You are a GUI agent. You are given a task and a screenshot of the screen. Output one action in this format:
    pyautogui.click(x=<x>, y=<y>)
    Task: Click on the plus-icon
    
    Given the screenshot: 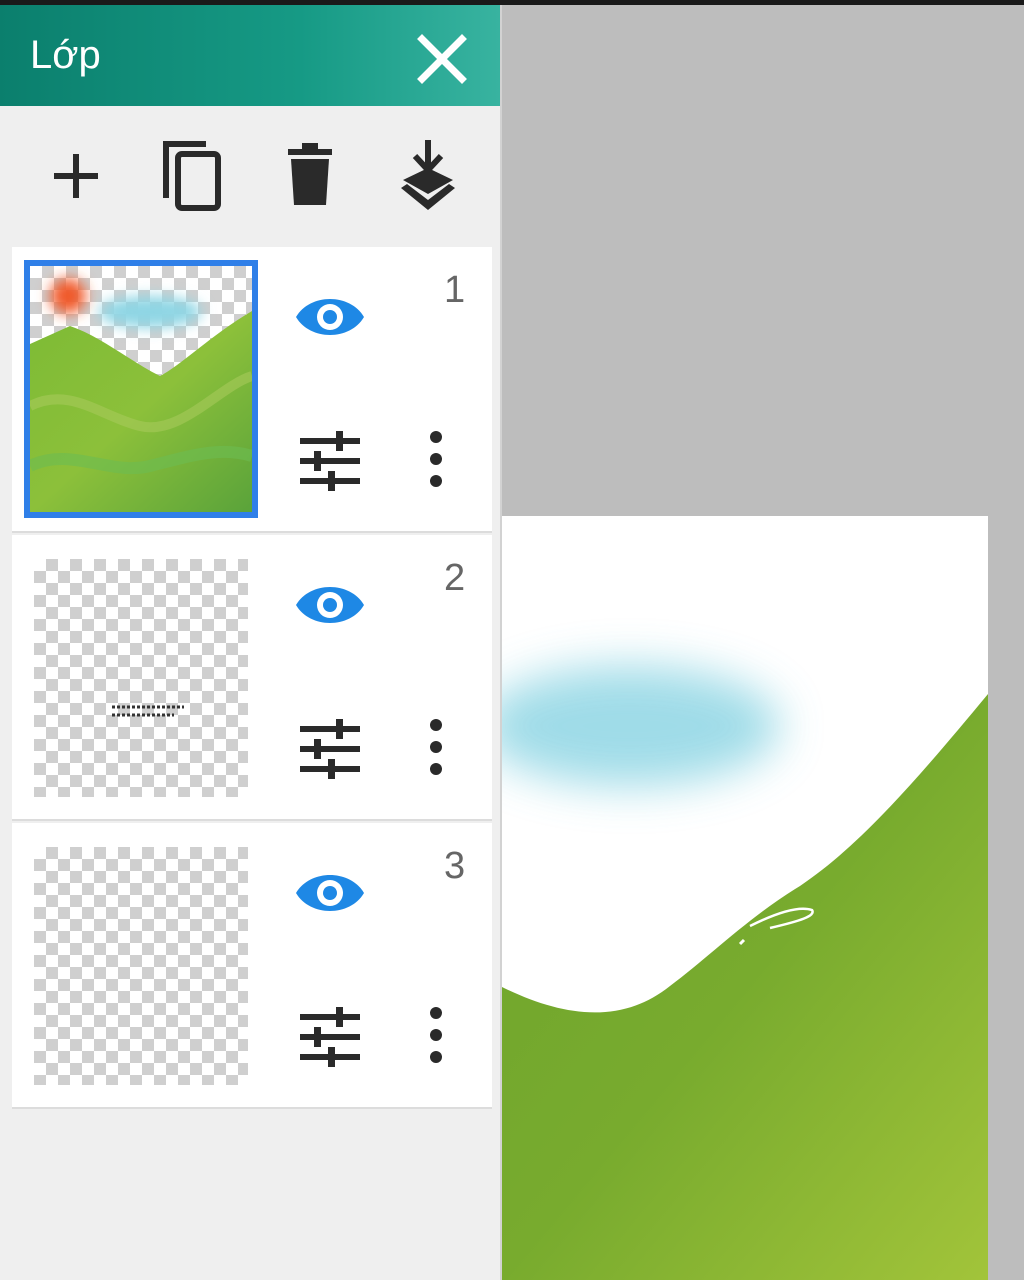 What is the action you would take?
    pyautogui.click(x=76, y=176)
    